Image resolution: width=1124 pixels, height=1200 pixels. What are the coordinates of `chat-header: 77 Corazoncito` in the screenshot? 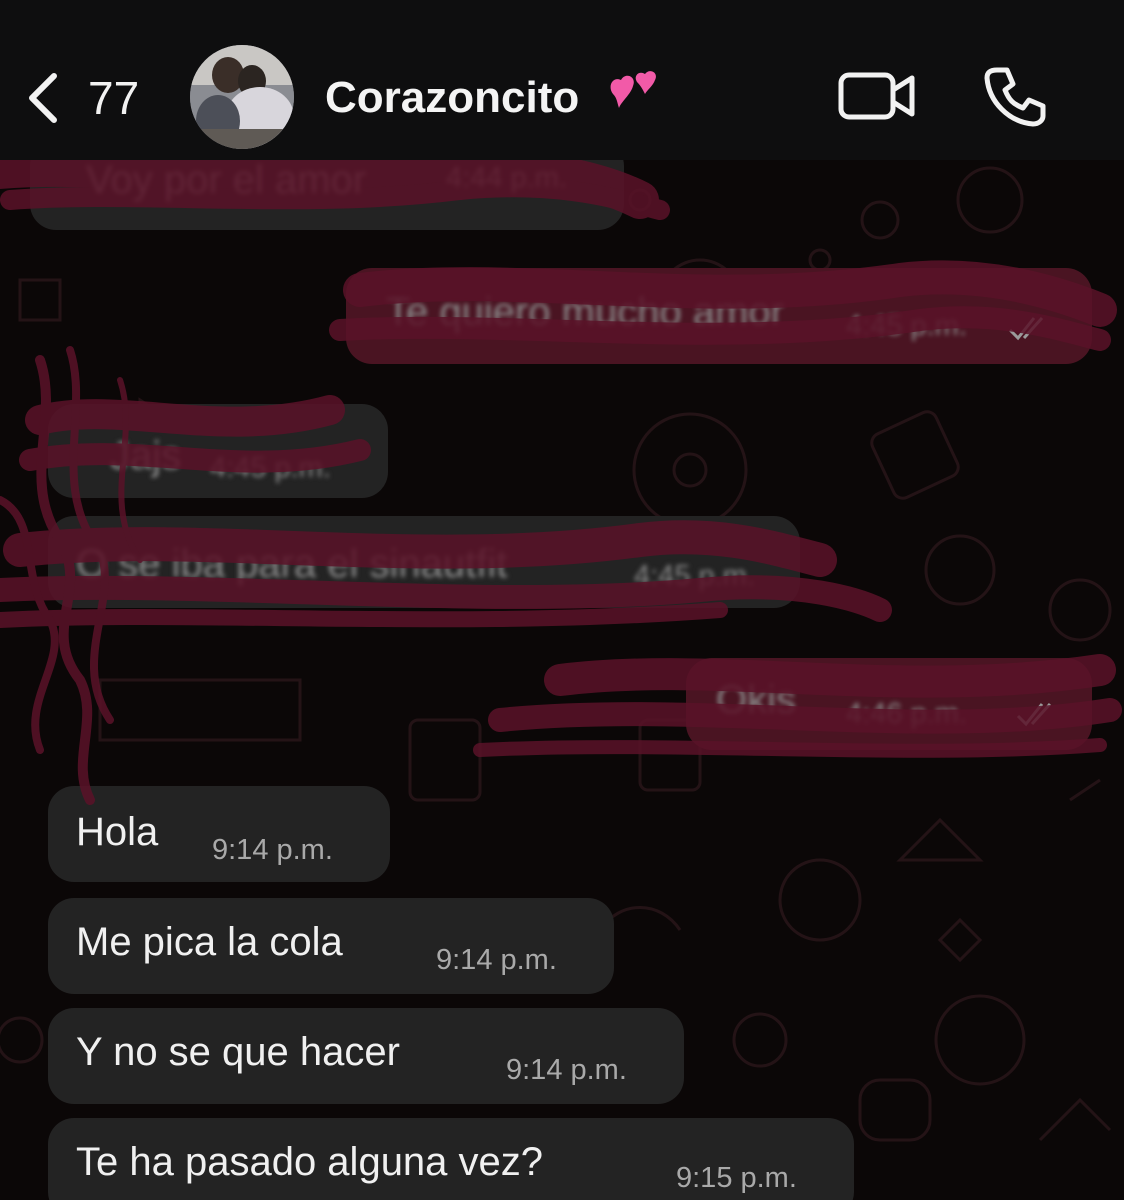 It's located at (562, 80).